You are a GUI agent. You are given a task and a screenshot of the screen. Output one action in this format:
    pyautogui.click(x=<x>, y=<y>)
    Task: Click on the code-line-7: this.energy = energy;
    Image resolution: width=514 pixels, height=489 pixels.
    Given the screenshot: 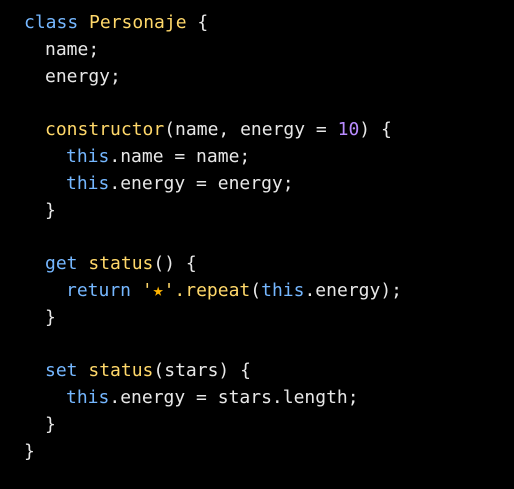 What is the action you would take?
    pyautogui.click(x=213, y=184)
    